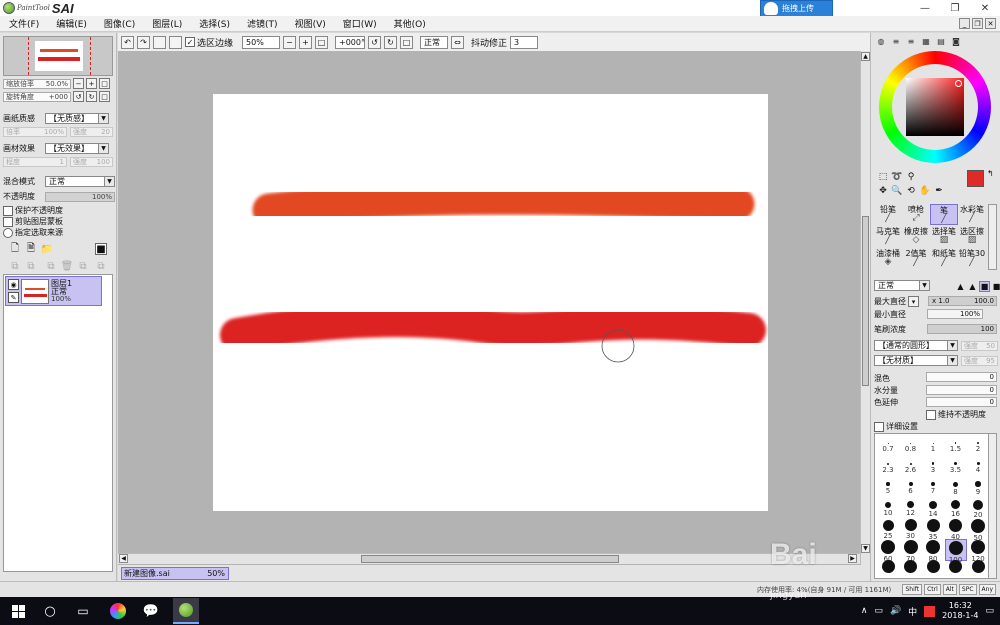  What do you see at coordinates (888, 488) in the screenshot?
I see `brush-size-option: 5` at bounding box center [888, 488].